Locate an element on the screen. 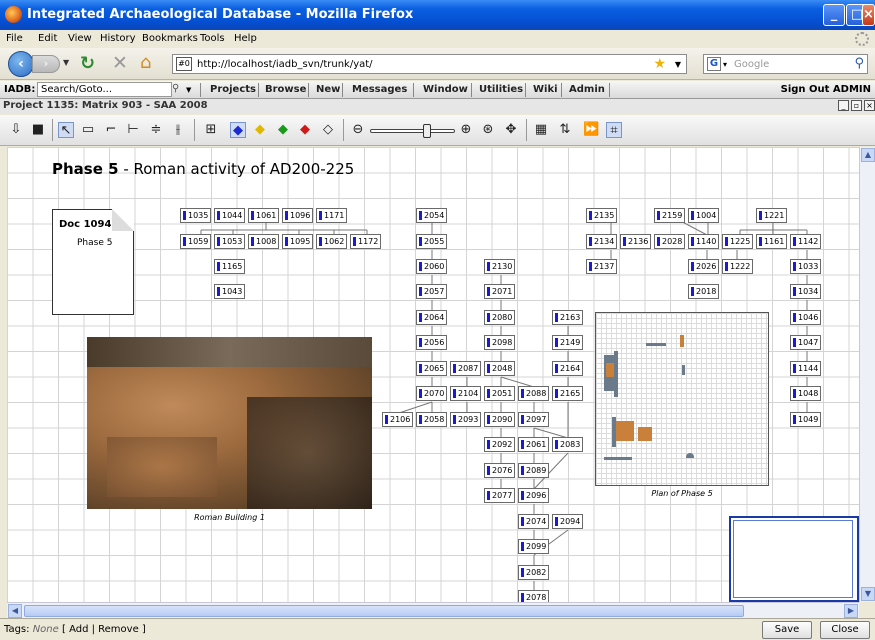  context-node: 1033 is located at coordinates (805, 266).